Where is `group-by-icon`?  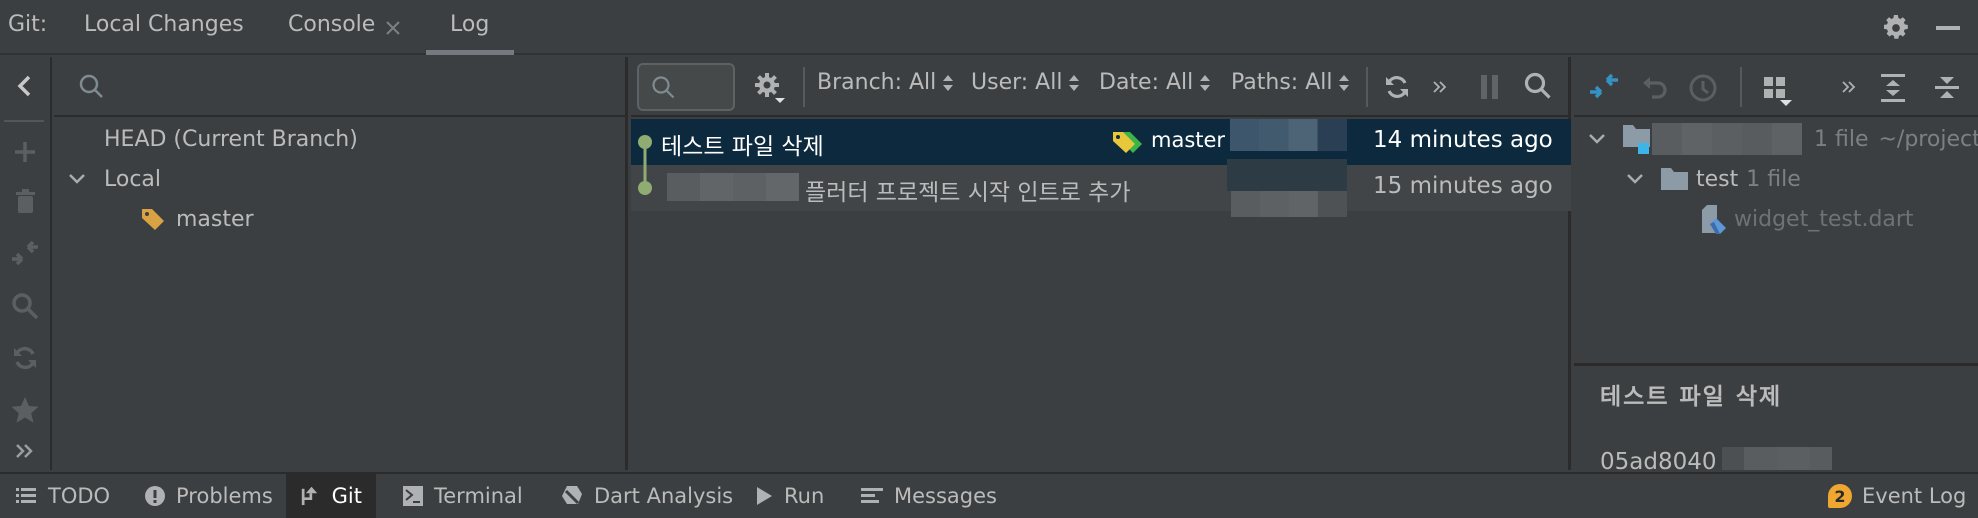
group-by-icon is located at coordinates (1779, 91).